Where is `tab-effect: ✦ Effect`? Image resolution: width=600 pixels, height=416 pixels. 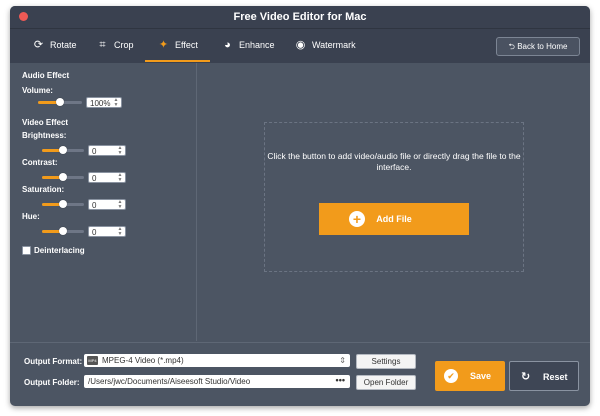 tab-effect: ✦ Effect is located at coordinates (177, 45).